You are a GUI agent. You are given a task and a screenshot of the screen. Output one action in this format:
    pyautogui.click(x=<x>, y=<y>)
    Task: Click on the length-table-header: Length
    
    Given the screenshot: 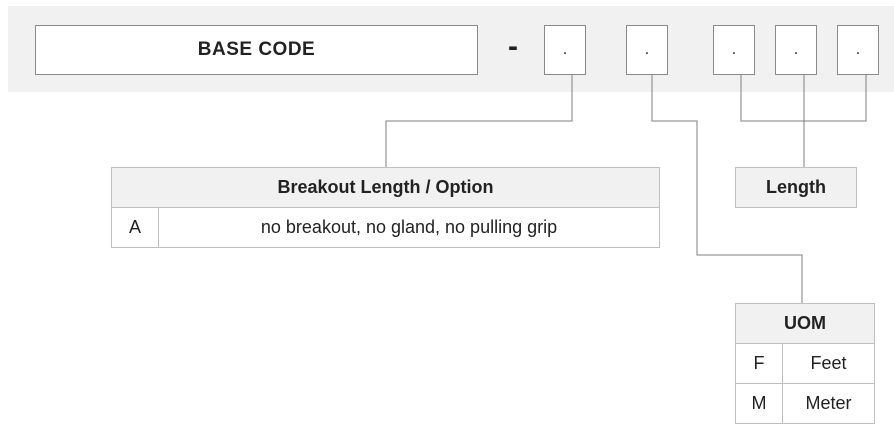 What is the action you would take?
    pyautogui.click(x=796, y=187)
    